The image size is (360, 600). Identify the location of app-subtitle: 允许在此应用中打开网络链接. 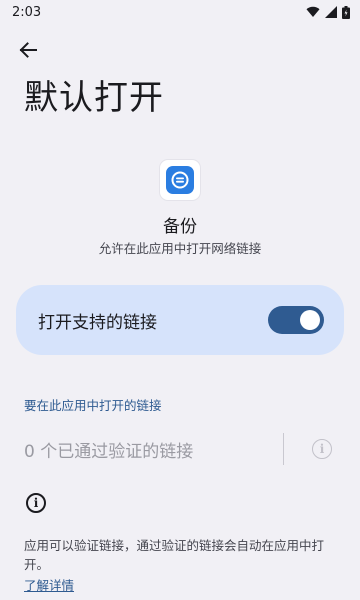
(180, 248).